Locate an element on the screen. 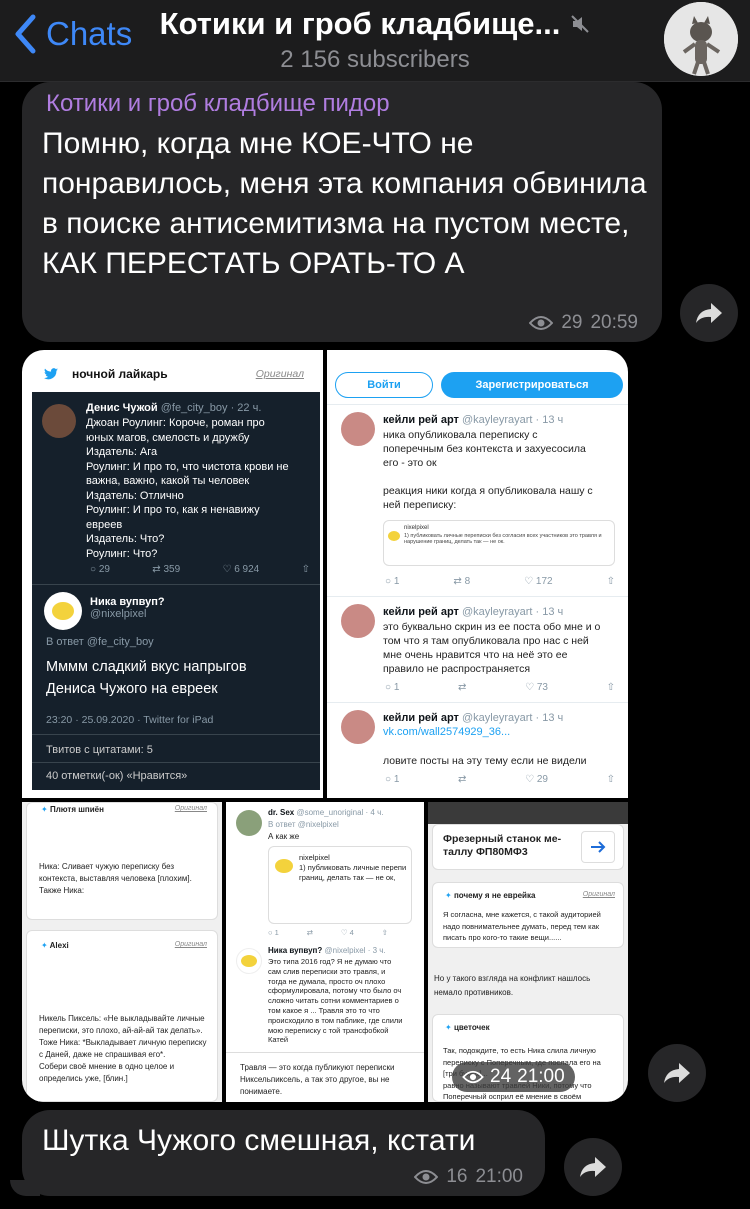  back-label: Chats is located at coordinates (89, 33).